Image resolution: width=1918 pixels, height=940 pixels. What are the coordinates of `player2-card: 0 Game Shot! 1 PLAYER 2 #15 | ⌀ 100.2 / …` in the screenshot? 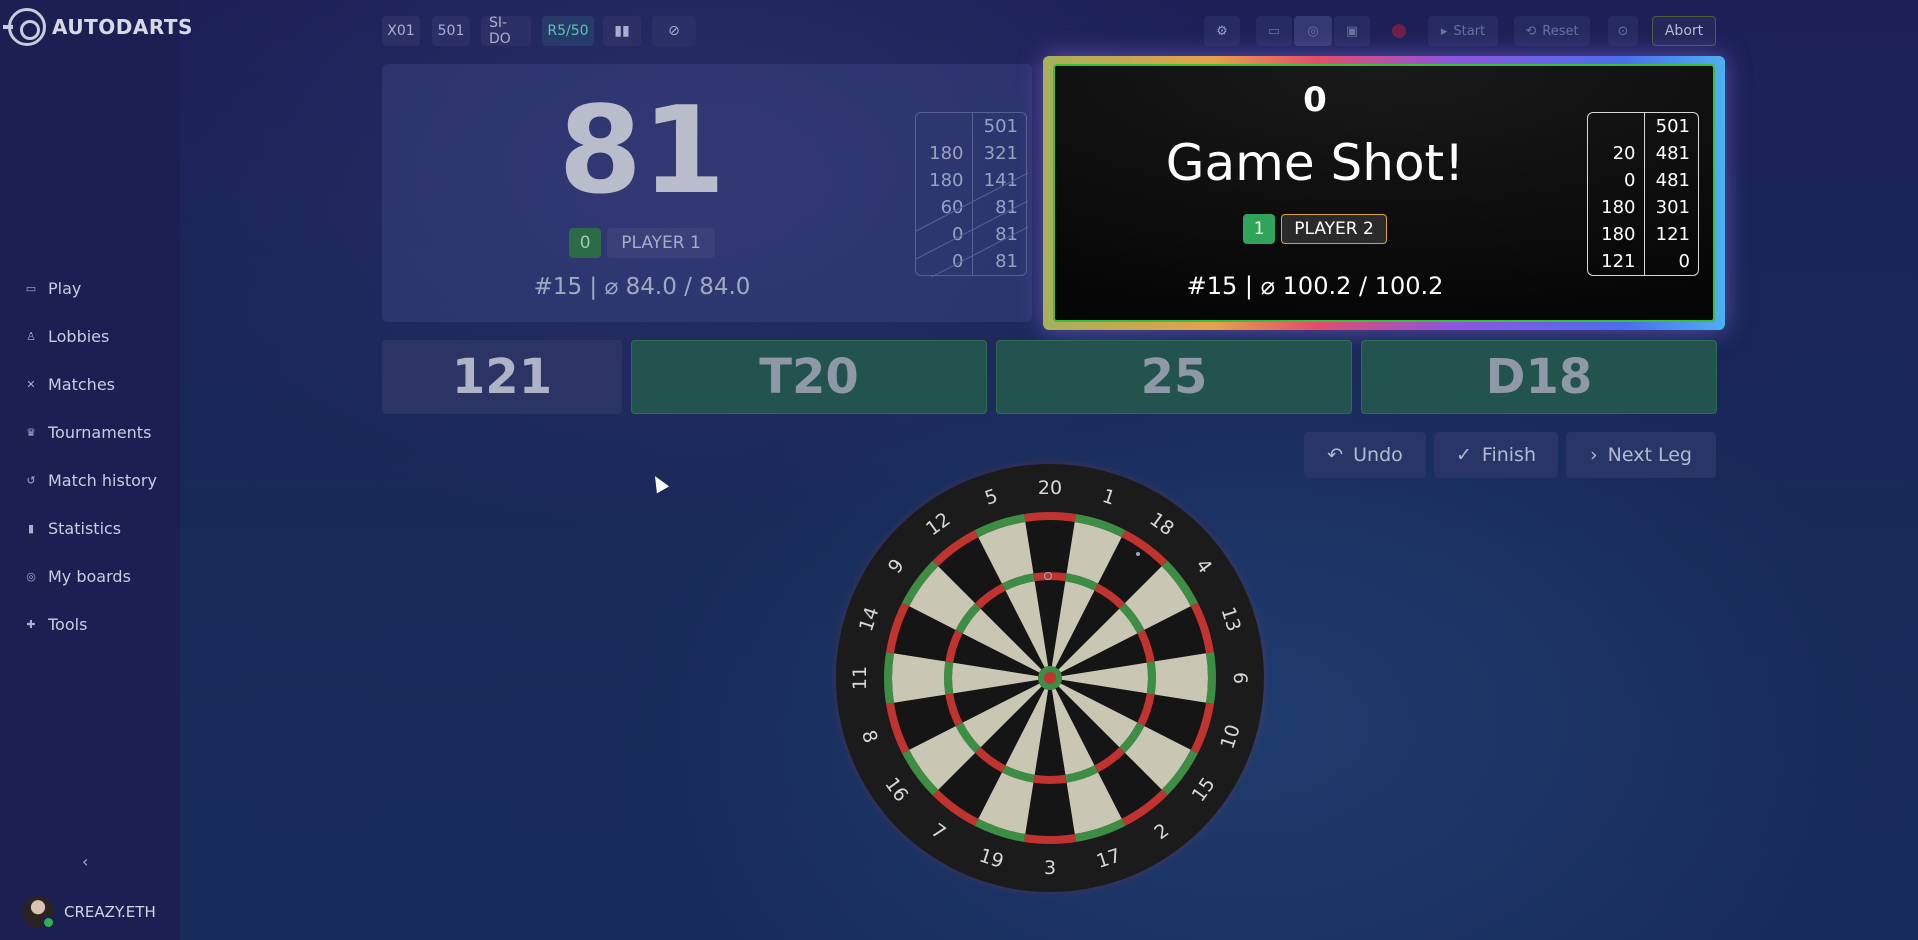 It's located at (1384, 193).